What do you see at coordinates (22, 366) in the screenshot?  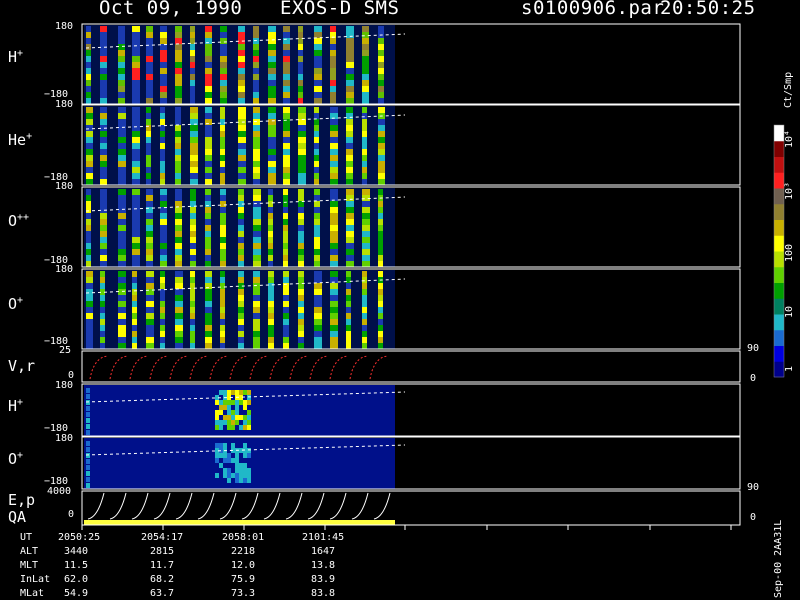 I see `panel-label-vr: V,r` at bounding box center [22, 366].